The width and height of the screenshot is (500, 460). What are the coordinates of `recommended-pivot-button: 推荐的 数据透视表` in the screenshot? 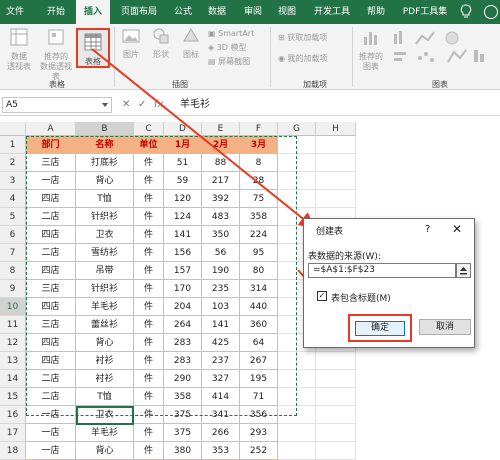 It's located at (56, 54).